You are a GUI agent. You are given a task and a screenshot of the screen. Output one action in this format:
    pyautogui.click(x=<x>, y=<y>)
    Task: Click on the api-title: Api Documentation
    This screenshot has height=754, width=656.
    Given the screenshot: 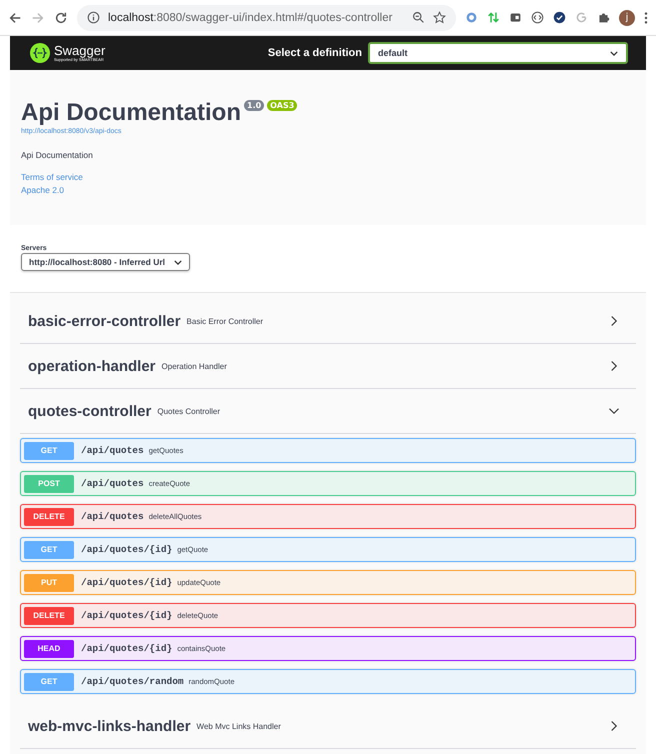 What is the action you would take?
    pyautogui.click(x=131, y=113)
    